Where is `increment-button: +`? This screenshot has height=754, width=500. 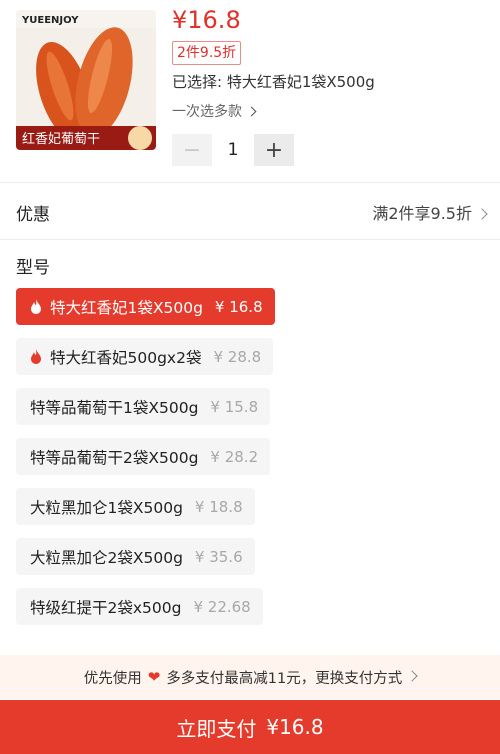
increment-button: + is located at coordinates (274, 150).